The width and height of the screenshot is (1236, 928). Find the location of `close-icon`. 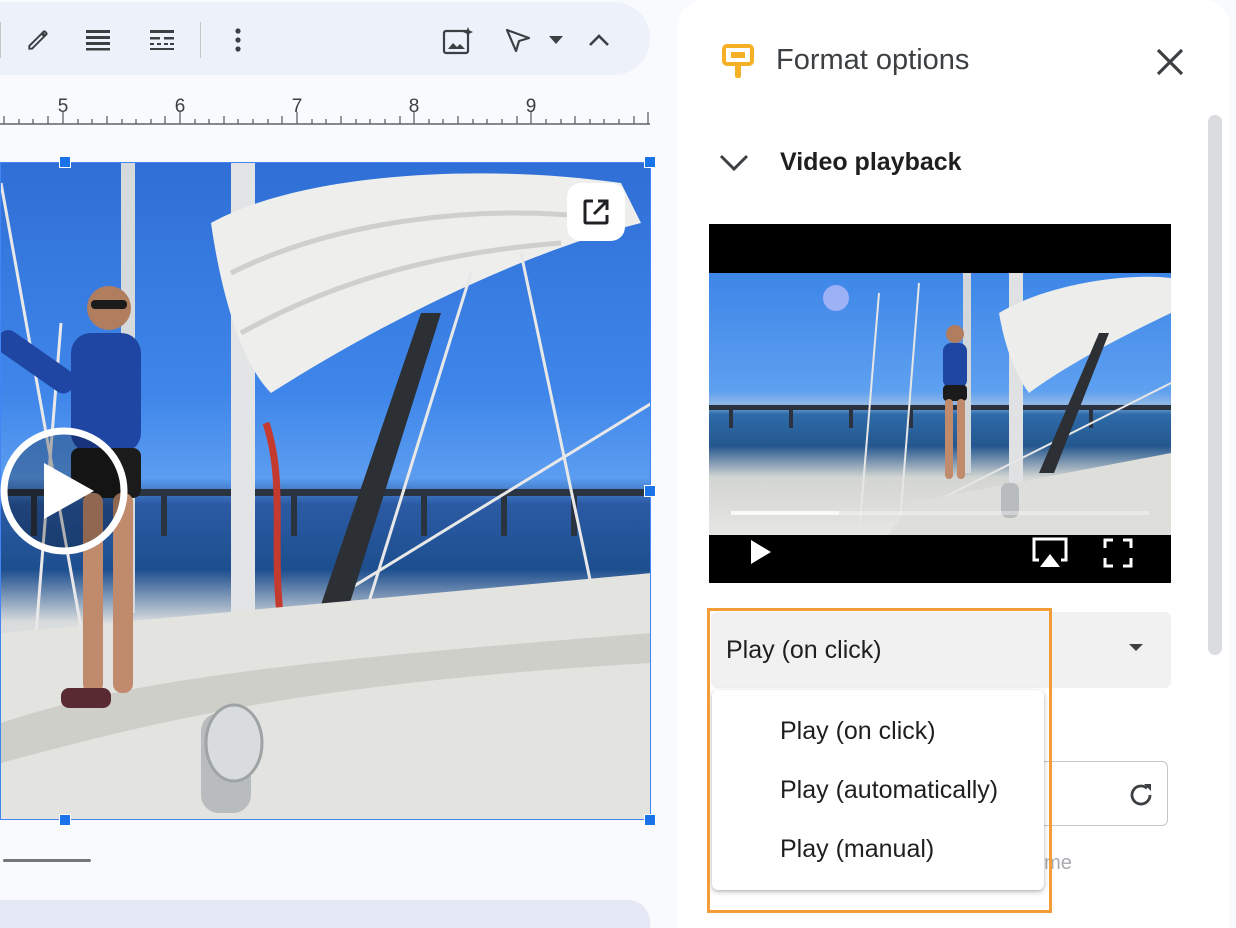

close-icon is located at coordinates (1170, 62).